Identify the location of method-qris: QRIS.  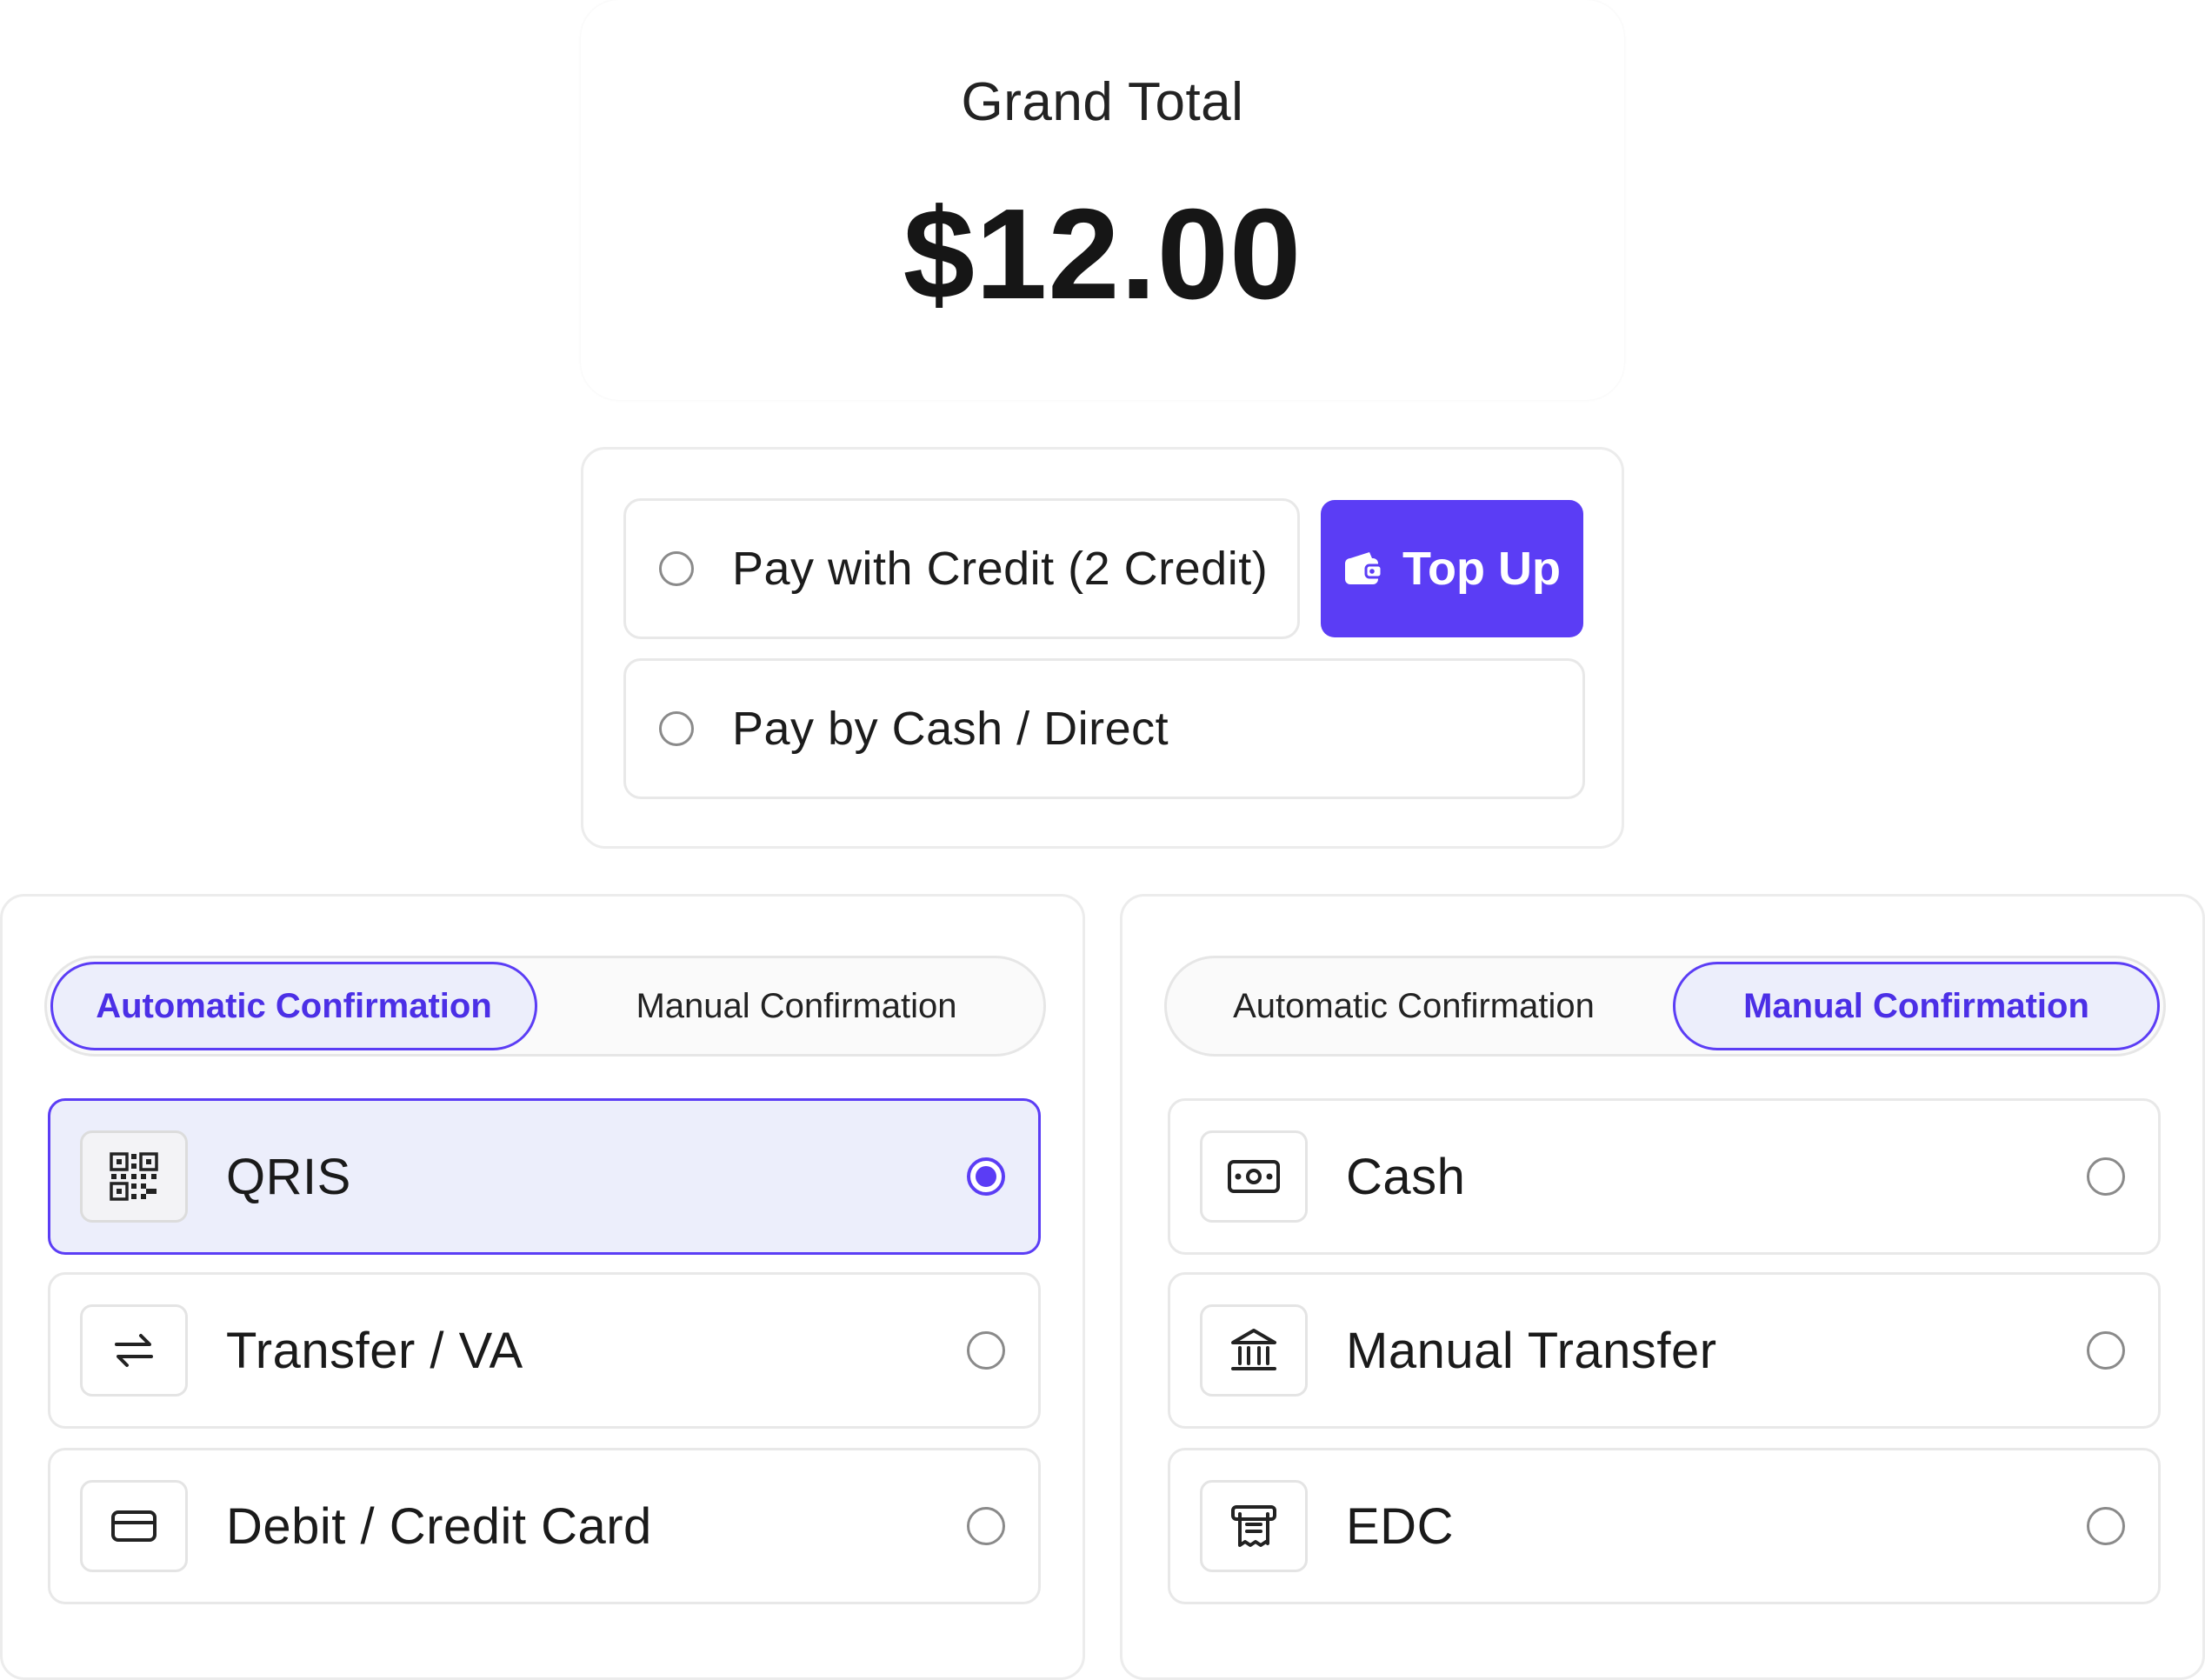
(544, 1176).